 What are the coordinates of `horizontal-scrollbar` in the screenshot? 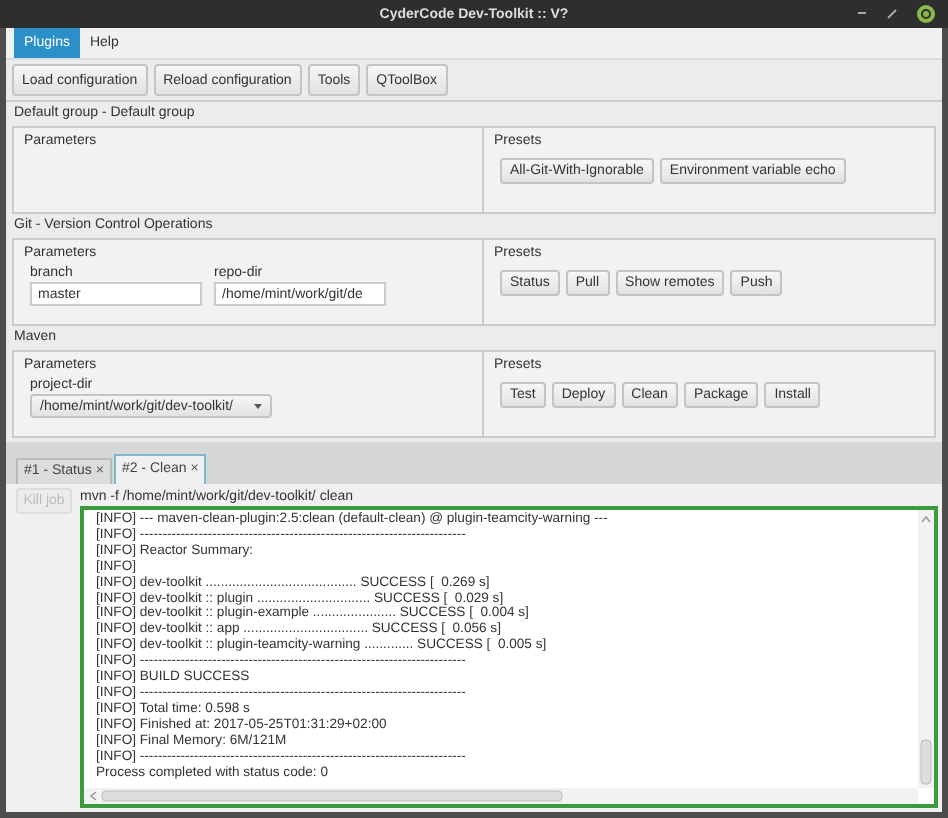 It's located at (501, 796).